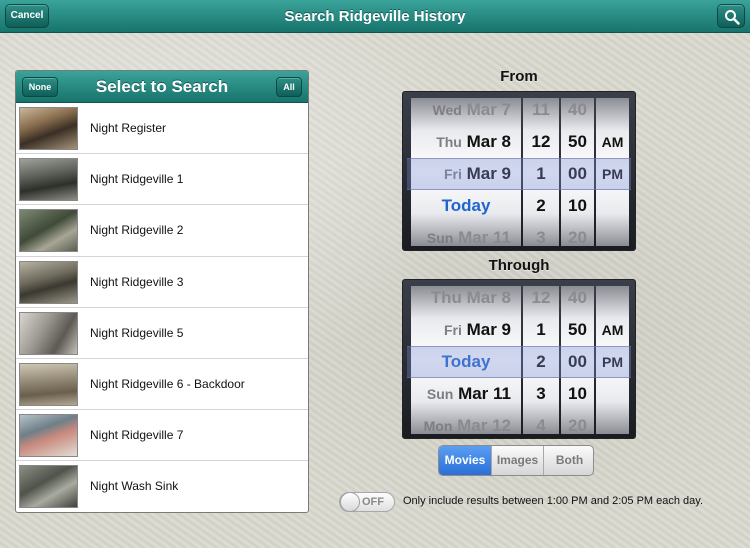 This screenshot has height=548, width=750. I want to click on search-icon, so click(732, 17).